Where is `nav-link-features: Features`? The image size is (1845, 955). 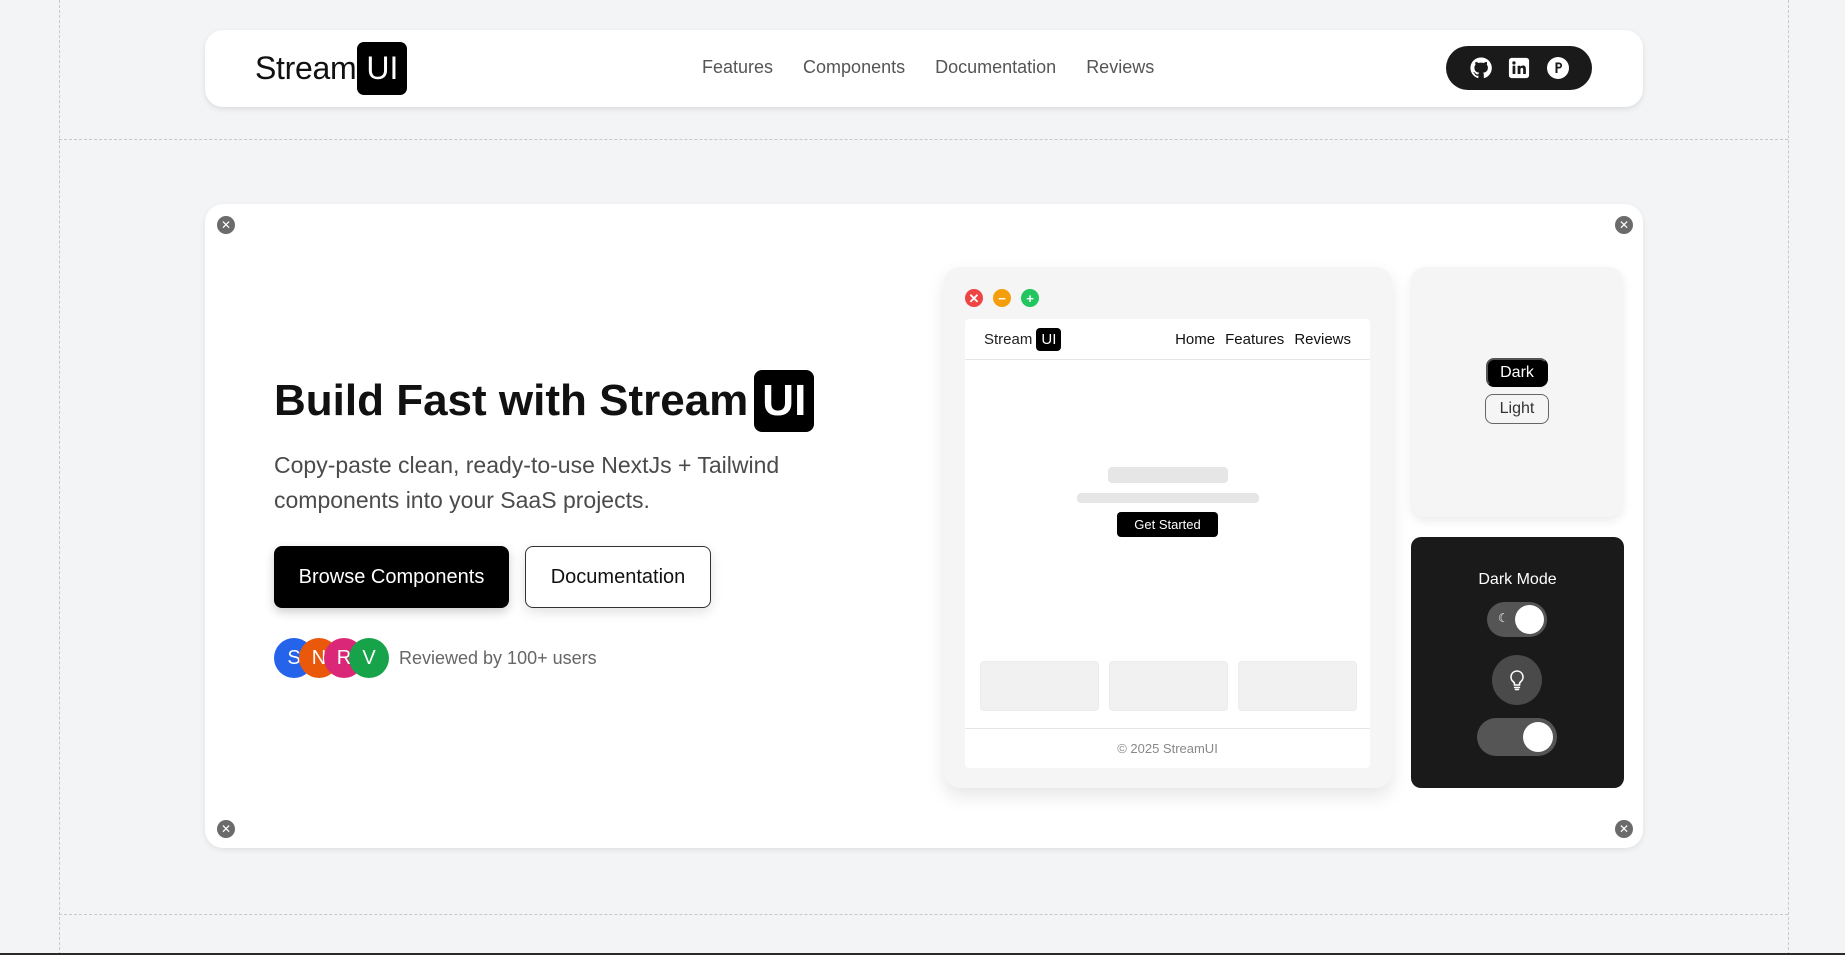 nav-link-features: Features is located at coordinates (737, 67).